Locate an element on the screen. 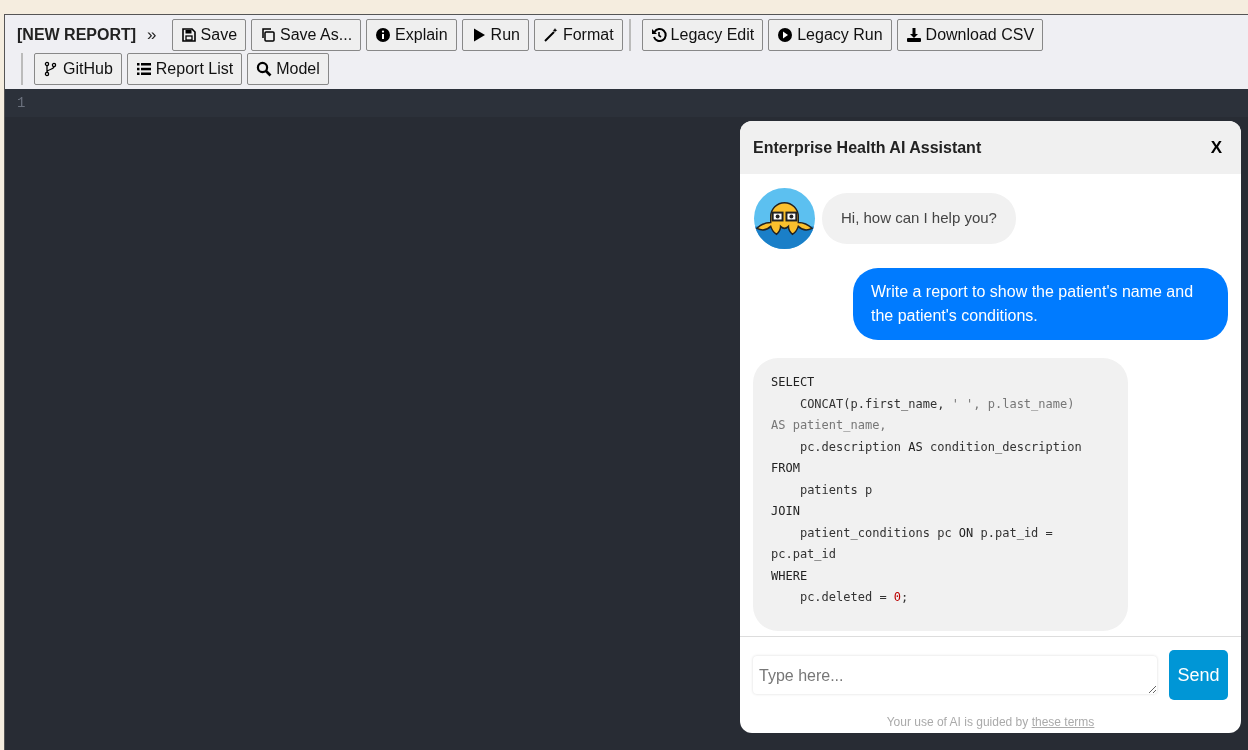 The width and height of the screenshot is (1248, 750). magic-wand-icon is located at coordinates (550, 34).